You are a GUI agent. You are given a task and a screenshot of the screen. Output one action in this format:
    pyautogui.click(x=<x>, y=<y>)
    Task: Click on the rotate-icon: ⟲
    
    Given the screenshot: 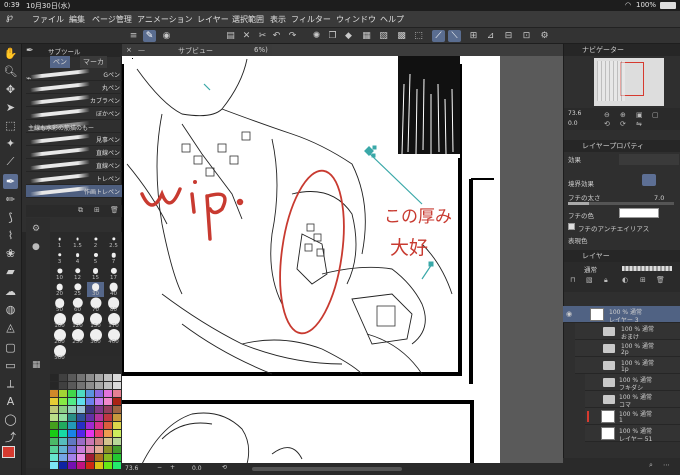 What is the action you would take?
    pyautogui.click(x=224, y=467)
    